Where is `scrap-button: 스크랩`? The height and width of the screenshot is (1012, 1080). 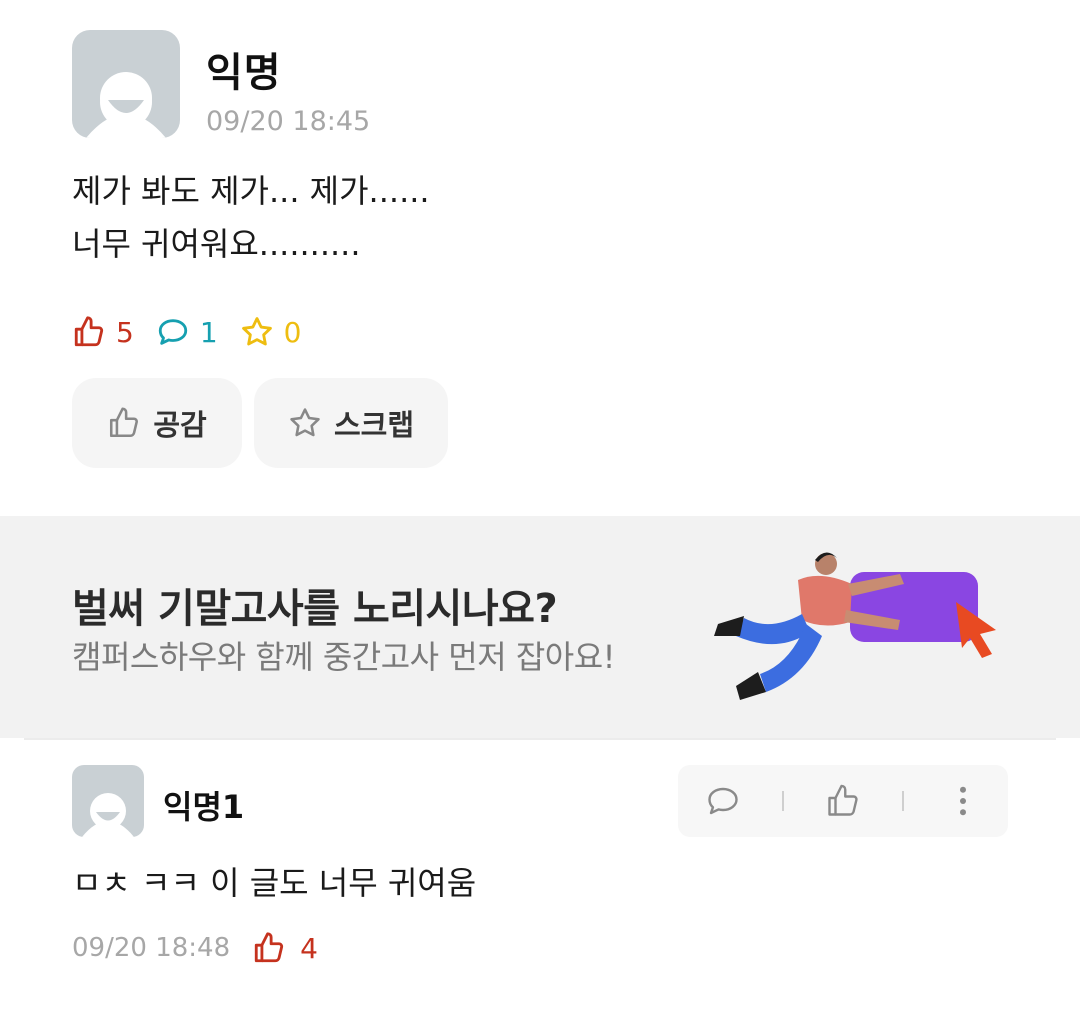
scrap-button: 스크랩 is located at coordinates (351, 423).